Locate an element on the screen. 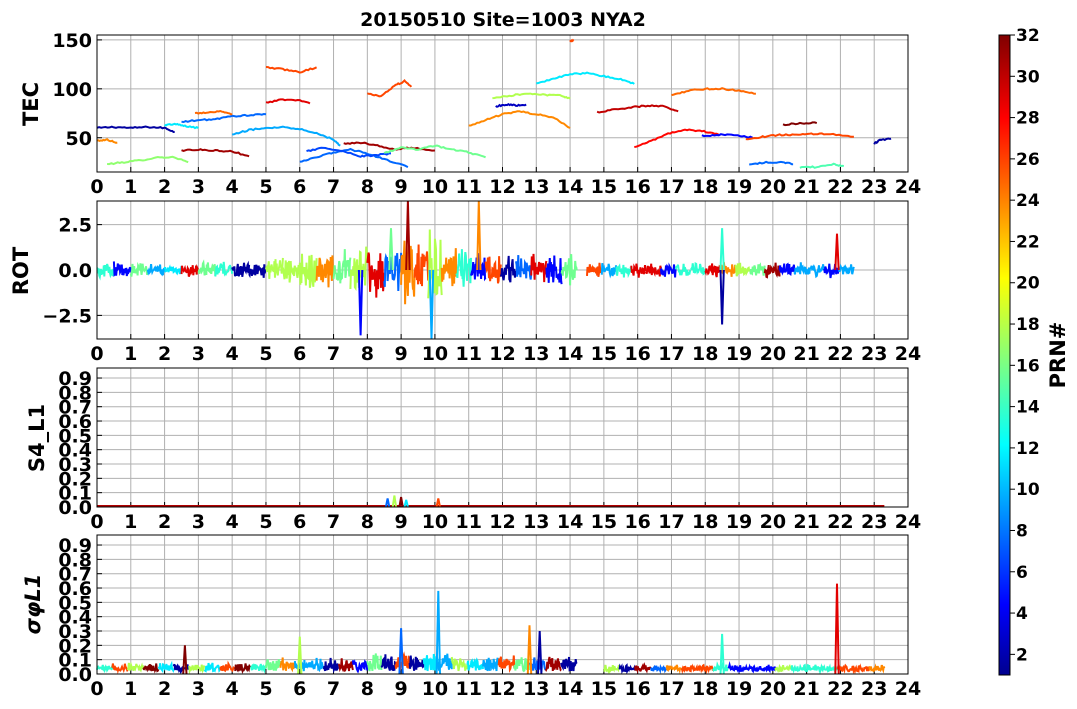 This screenshot has width=1077, height=709. x-tick-label: 23 is located at coordinates (874, 354).